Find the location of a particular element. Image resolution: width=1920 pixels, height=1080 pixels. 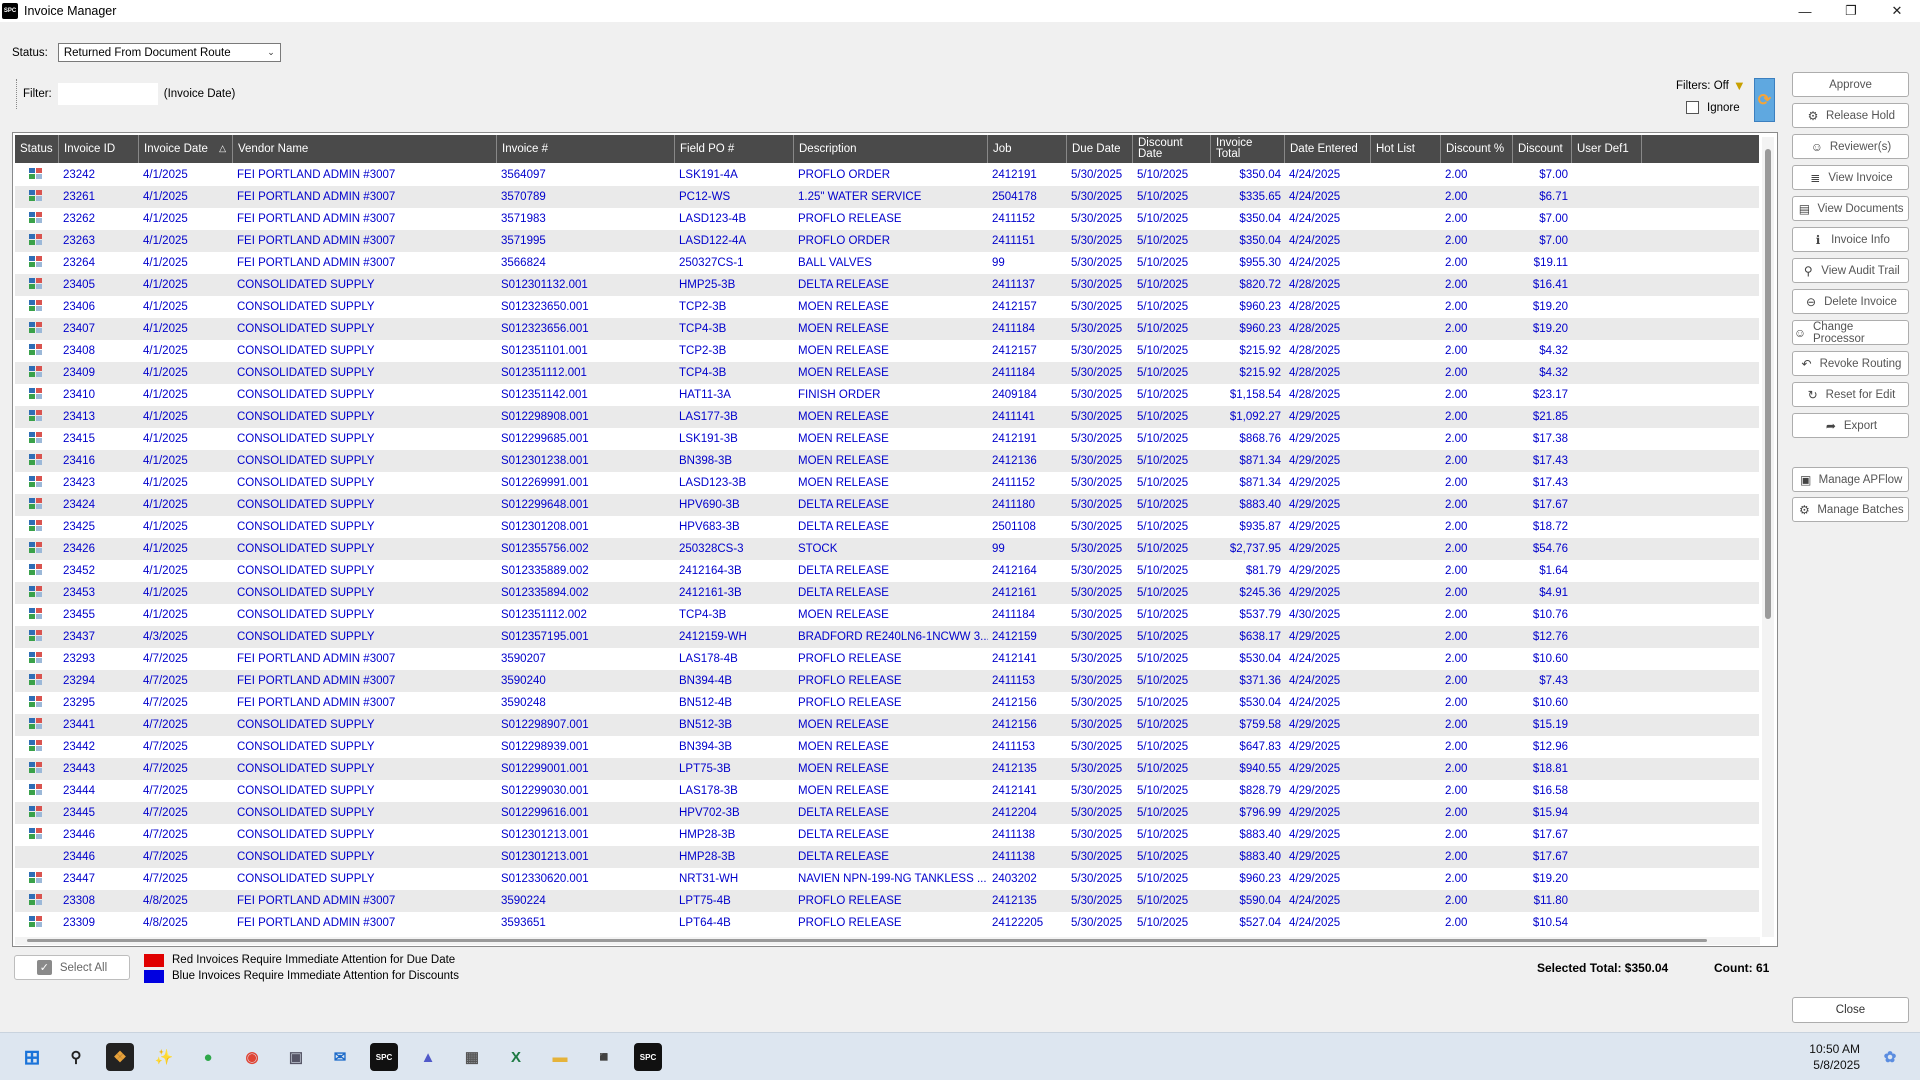

reviewer-s-button: ☺ Reviewer(s) is located at coordinates (1850, 146).